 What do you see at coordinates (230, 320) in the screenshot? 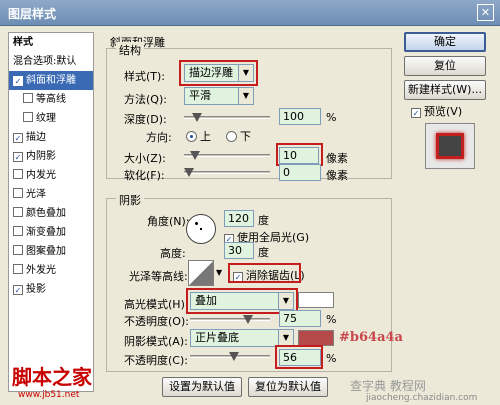
I see `highlight-opacity-slider` at bounding box center [230, 320].